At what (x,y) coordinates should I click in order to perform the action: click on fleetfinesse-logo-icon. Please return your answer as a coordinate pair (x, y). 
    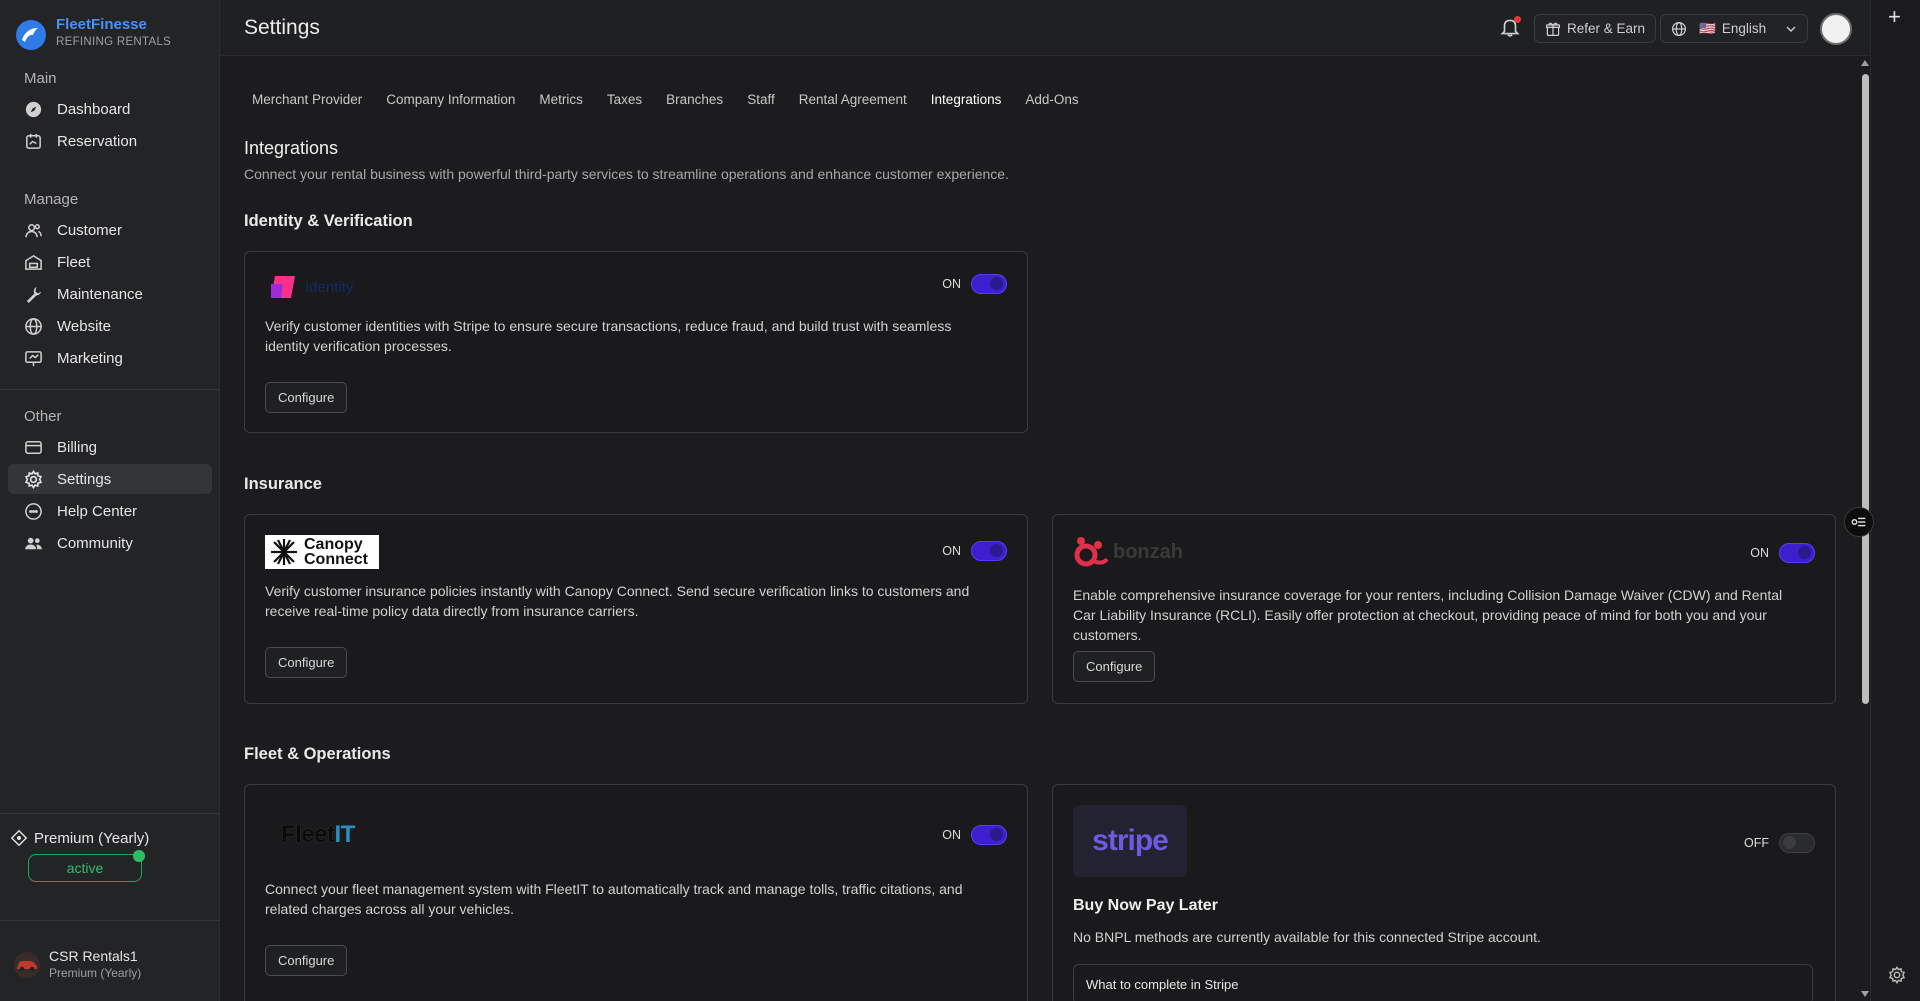
    Looking at the image, I should click on (31, 35).